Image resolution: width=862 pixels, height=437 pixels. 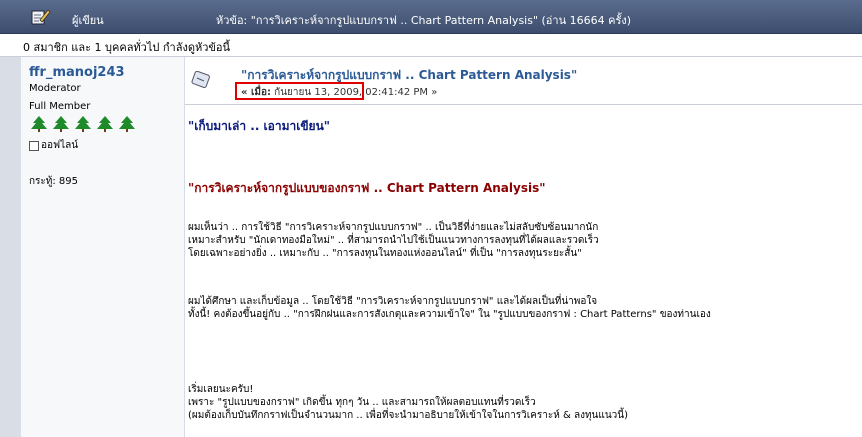 I want to click on author-column-header: ผู้เขียน, so click(x=88, y=20).